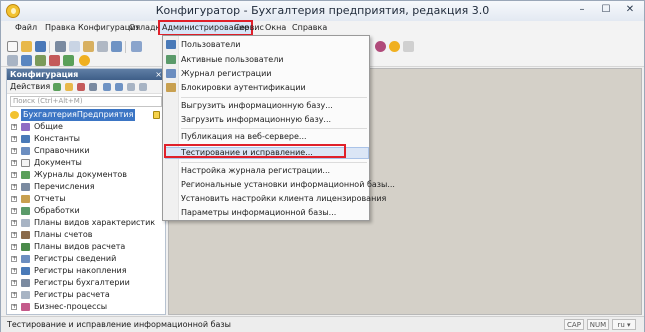 The image size is (645, 332). Describe the element at coordinates (274, 97) in the screenshot. I see `menu-separator` at that location.